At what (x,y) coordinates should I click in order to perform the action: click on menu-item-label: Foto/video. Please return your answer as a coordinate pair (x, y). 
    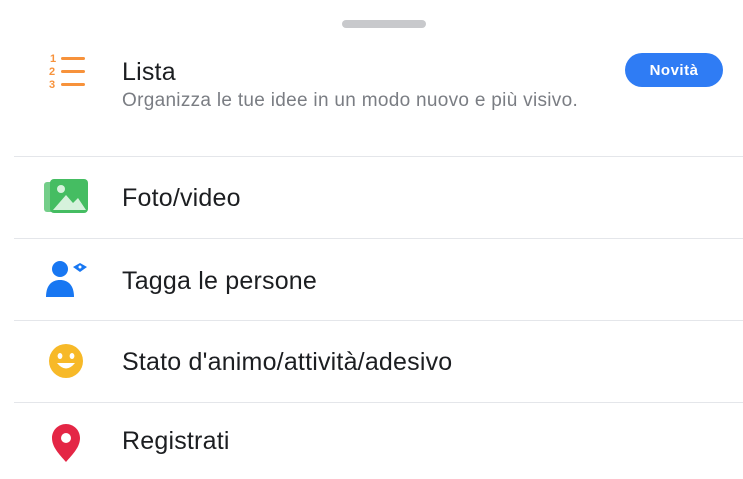
    Looking at the image, I should click on (181, 198).